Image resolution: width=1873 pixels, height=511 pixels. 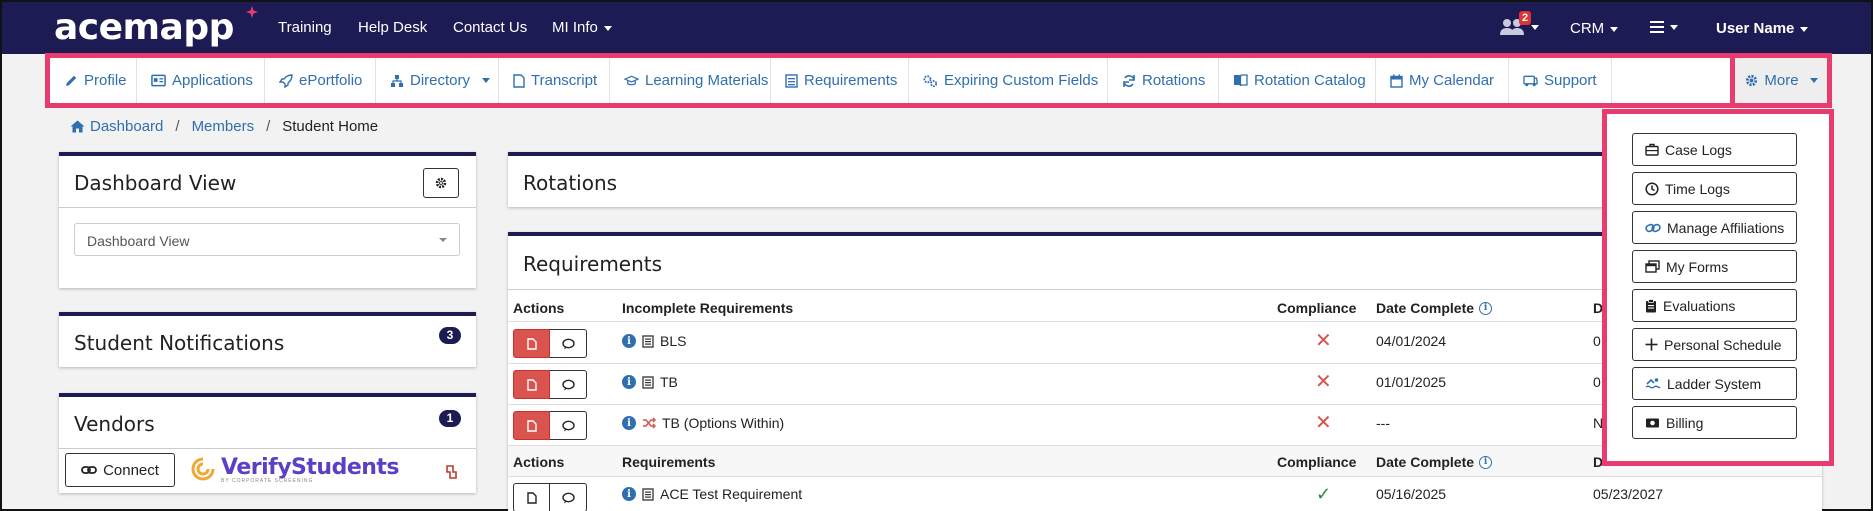 I want to click on menu-item-ladder-system: Ladder System, so click(x=1714, y=383).